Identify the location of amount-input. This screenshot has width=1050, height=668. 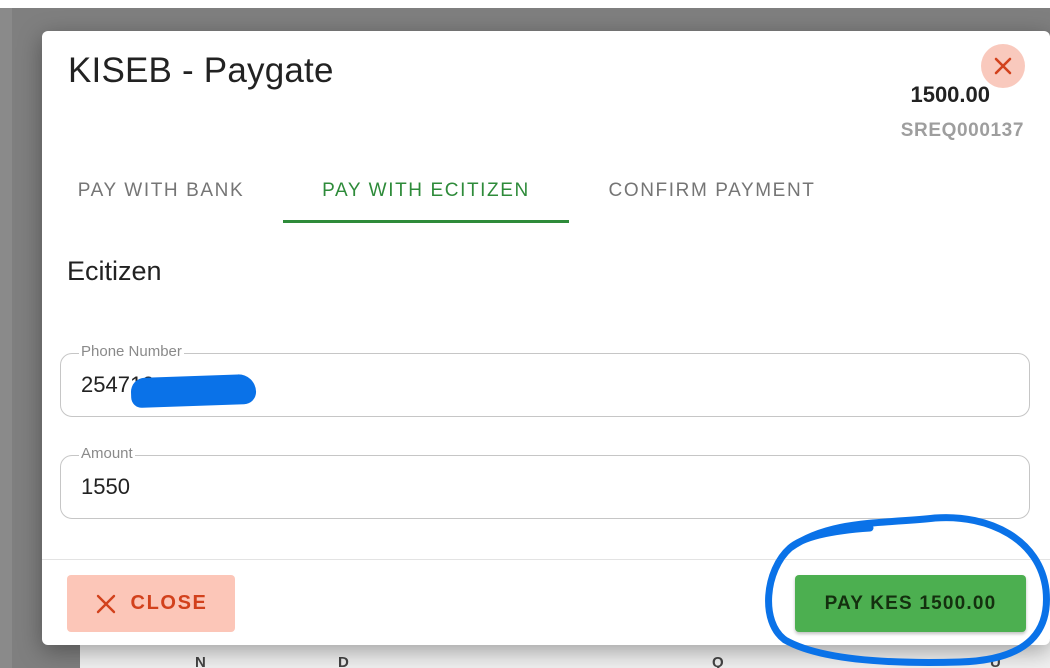
(541, 487).